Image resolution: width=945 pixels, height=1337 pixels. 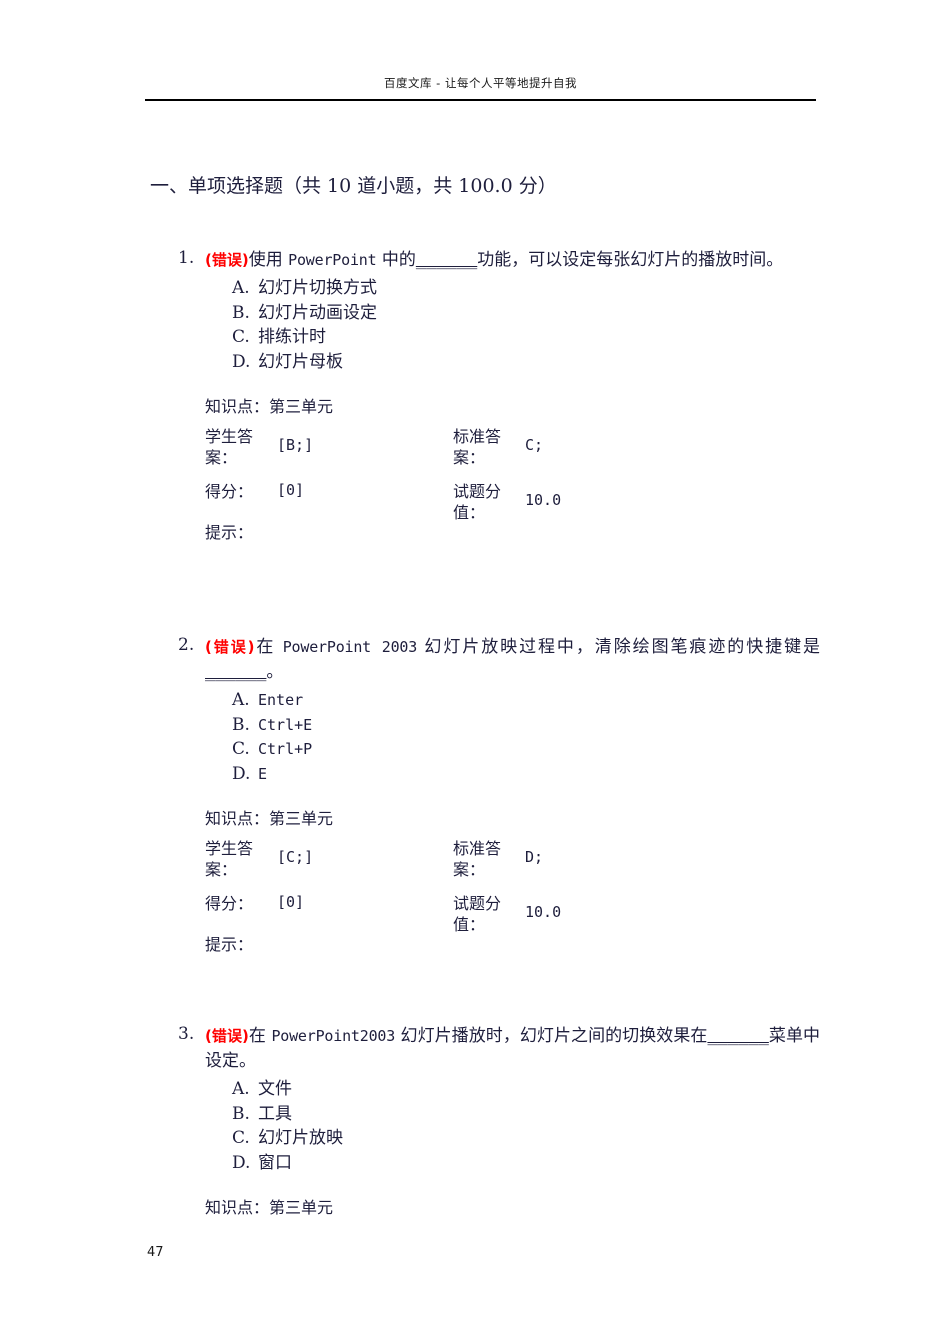 I want to click on option-item: D. 幻灯片母板, so click(x=526, y=362).